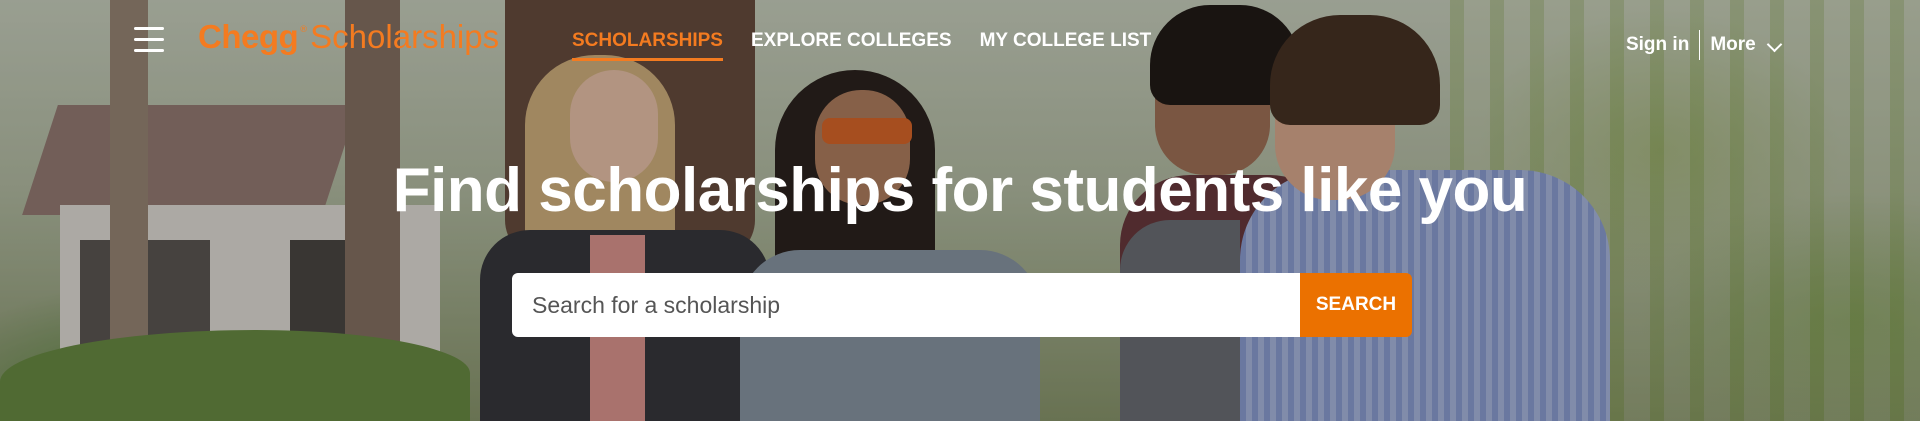 Image resolution: width=1920 pixels, height=421 pixels. I want to click on logo-brand: Chegg, so click(248, 36).